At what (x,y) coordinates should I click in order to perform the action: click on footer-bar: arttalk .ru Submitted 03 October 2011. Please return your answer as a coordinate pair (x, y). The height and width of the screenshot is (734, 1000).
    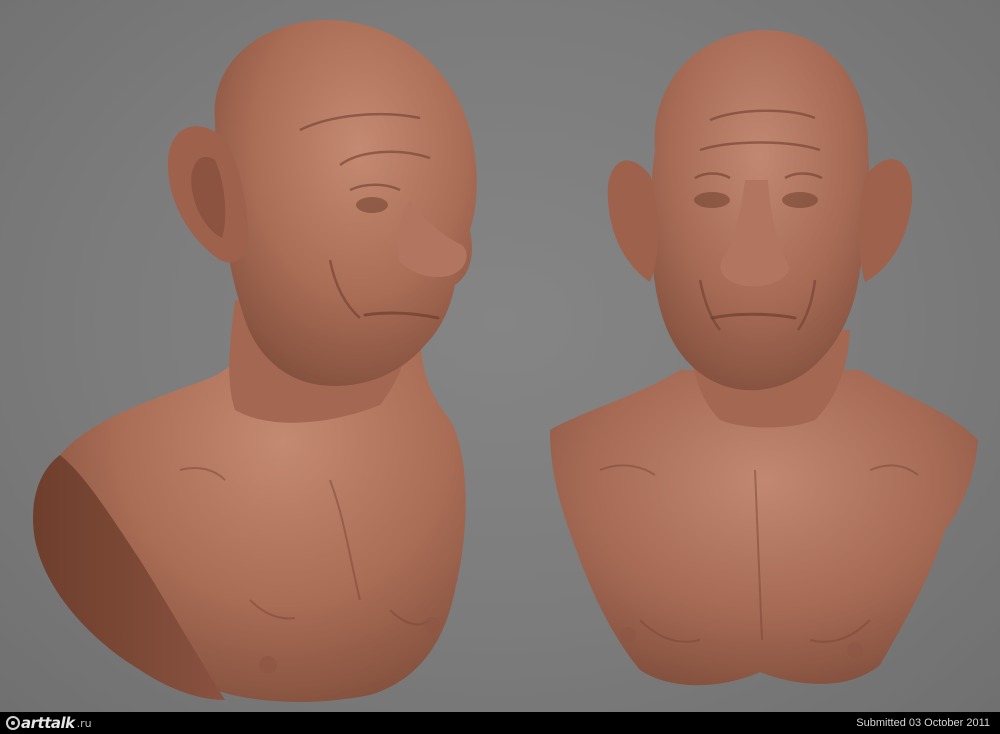
    Looking at the image, I should click on (500, 723).